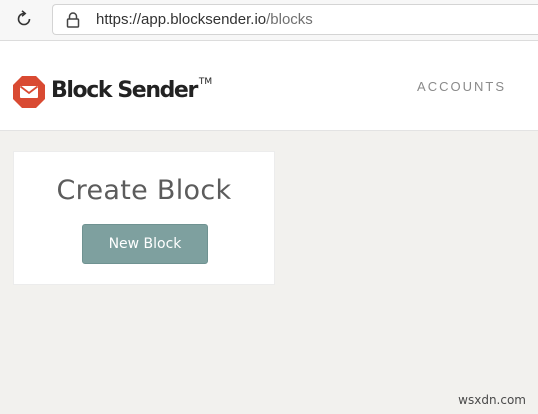  Describe the element at coordinates (461, 86) in the screenshot. I see `nav-accounts: ACCOUNTS` at that location.